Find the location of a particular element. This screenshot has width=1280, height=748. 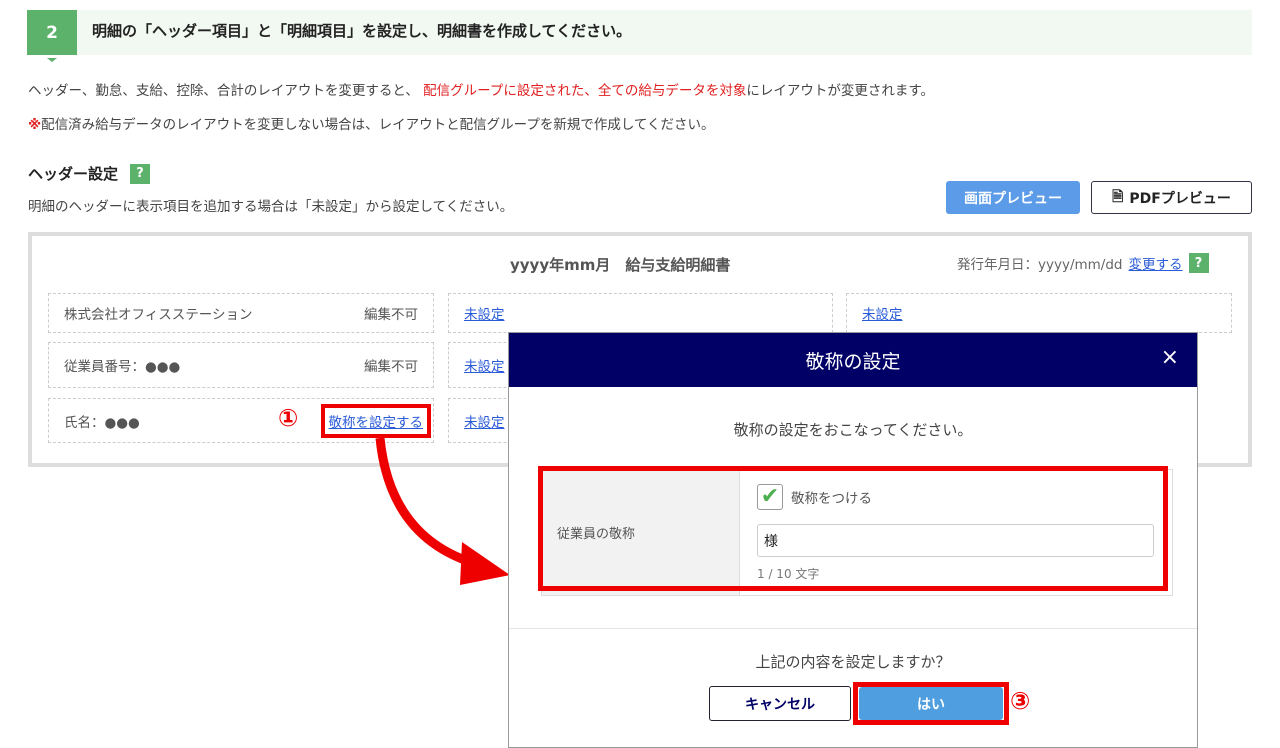

section-title: ヘッダー設定 is located at coordinates (73, 174).